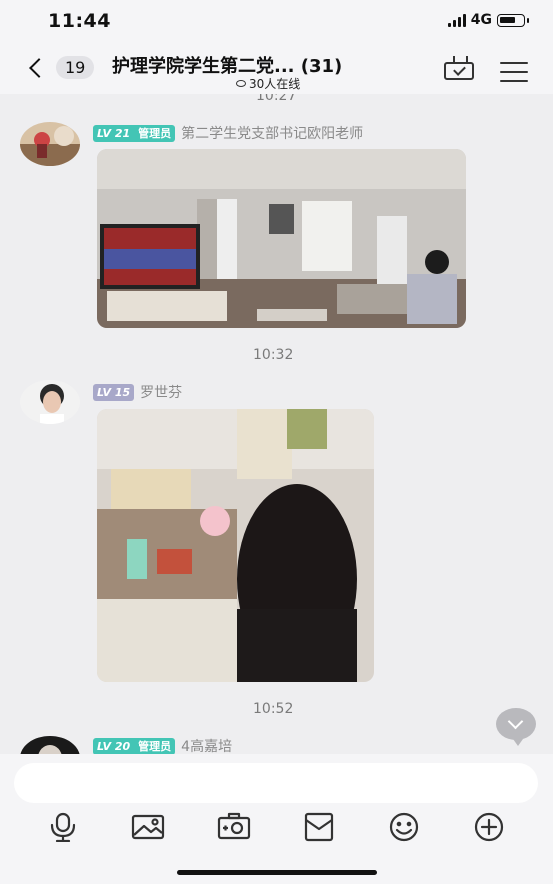  I want to click on sender-name: 罗世芬, so click(161, 393).